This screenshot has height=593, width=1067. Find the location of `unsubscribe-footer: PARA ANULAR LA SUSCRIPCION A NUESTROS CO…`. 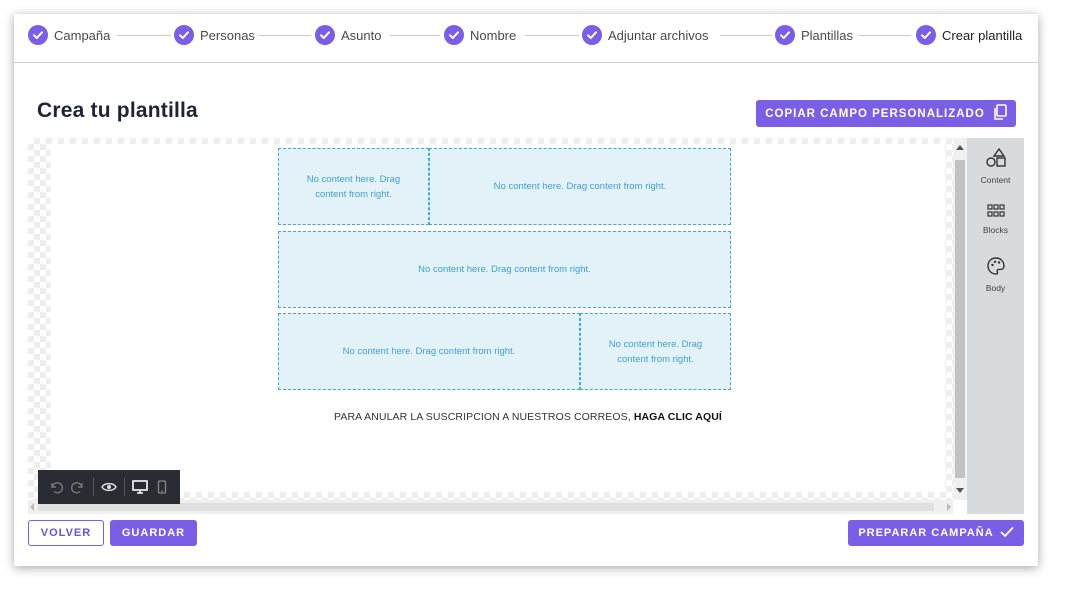

unsubscribe-footer: PARA ANULAR LA SUSCRIPCION A NUESTROS CO… is located at coordinates (528, 417).